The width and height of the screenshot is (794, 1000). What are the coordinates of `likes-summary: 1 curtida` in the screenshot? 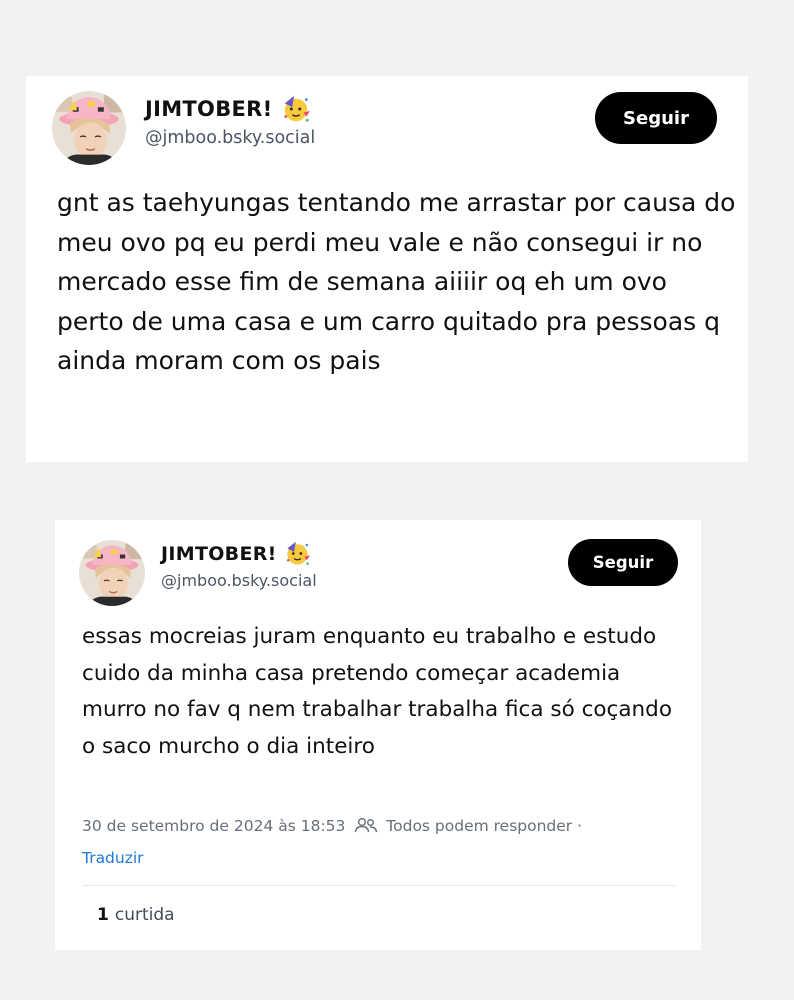 It's located at (136, 915).